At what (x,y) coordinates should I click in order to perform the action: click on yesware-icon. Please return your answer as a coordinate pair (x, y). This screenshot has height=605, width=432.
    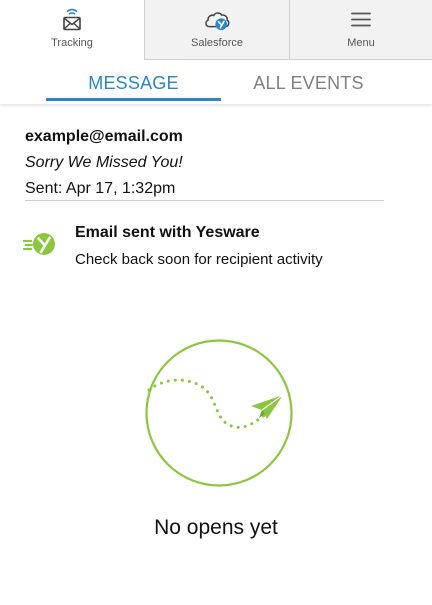
    Looking at the image, I should click on (40, 244).